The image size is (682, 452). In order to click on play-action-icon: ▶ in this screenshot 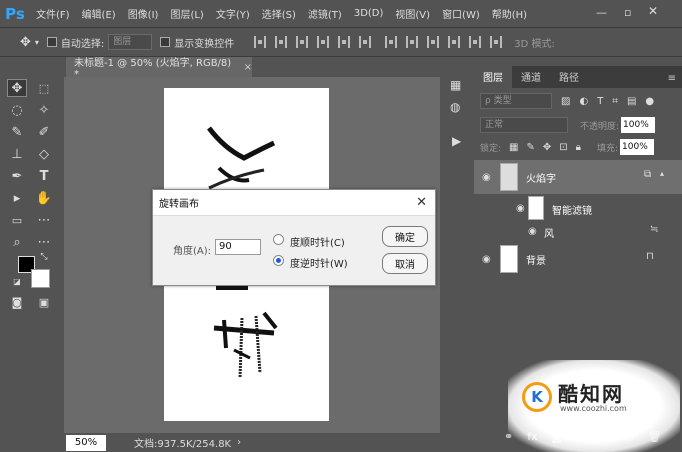, I will do `click(456, 141)`.